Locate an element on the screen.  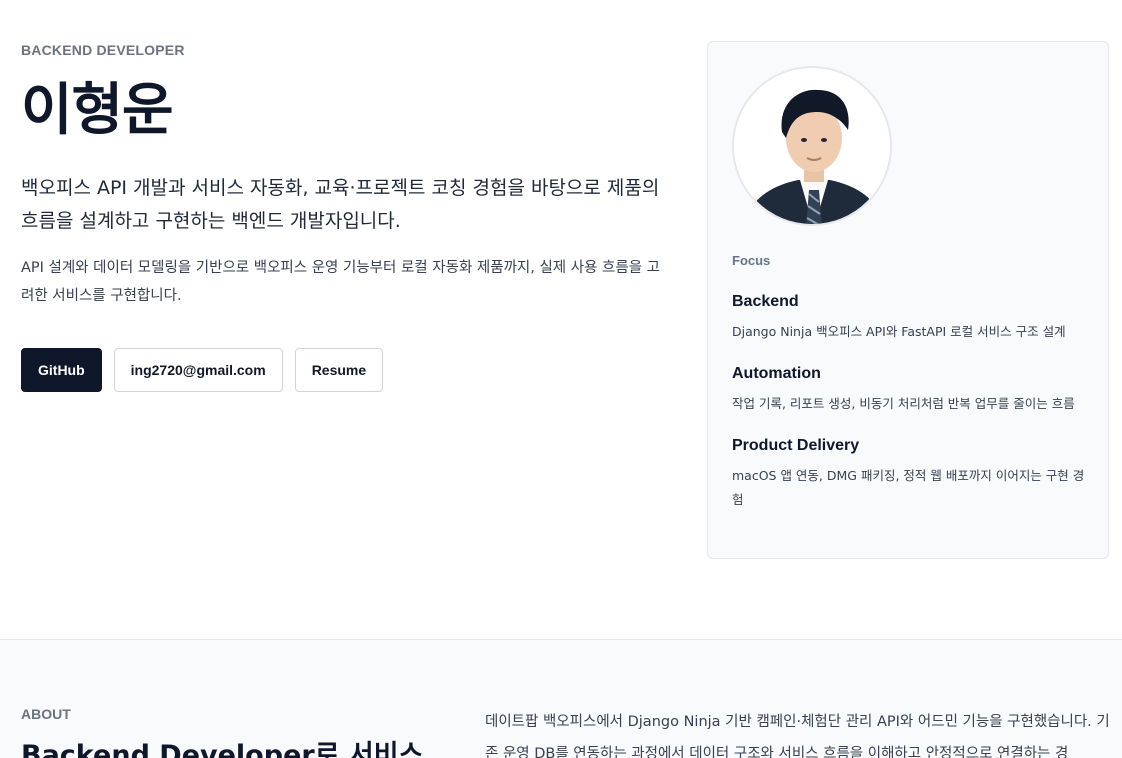
focus-item-title: Backend is located at coordinates (765, 301).